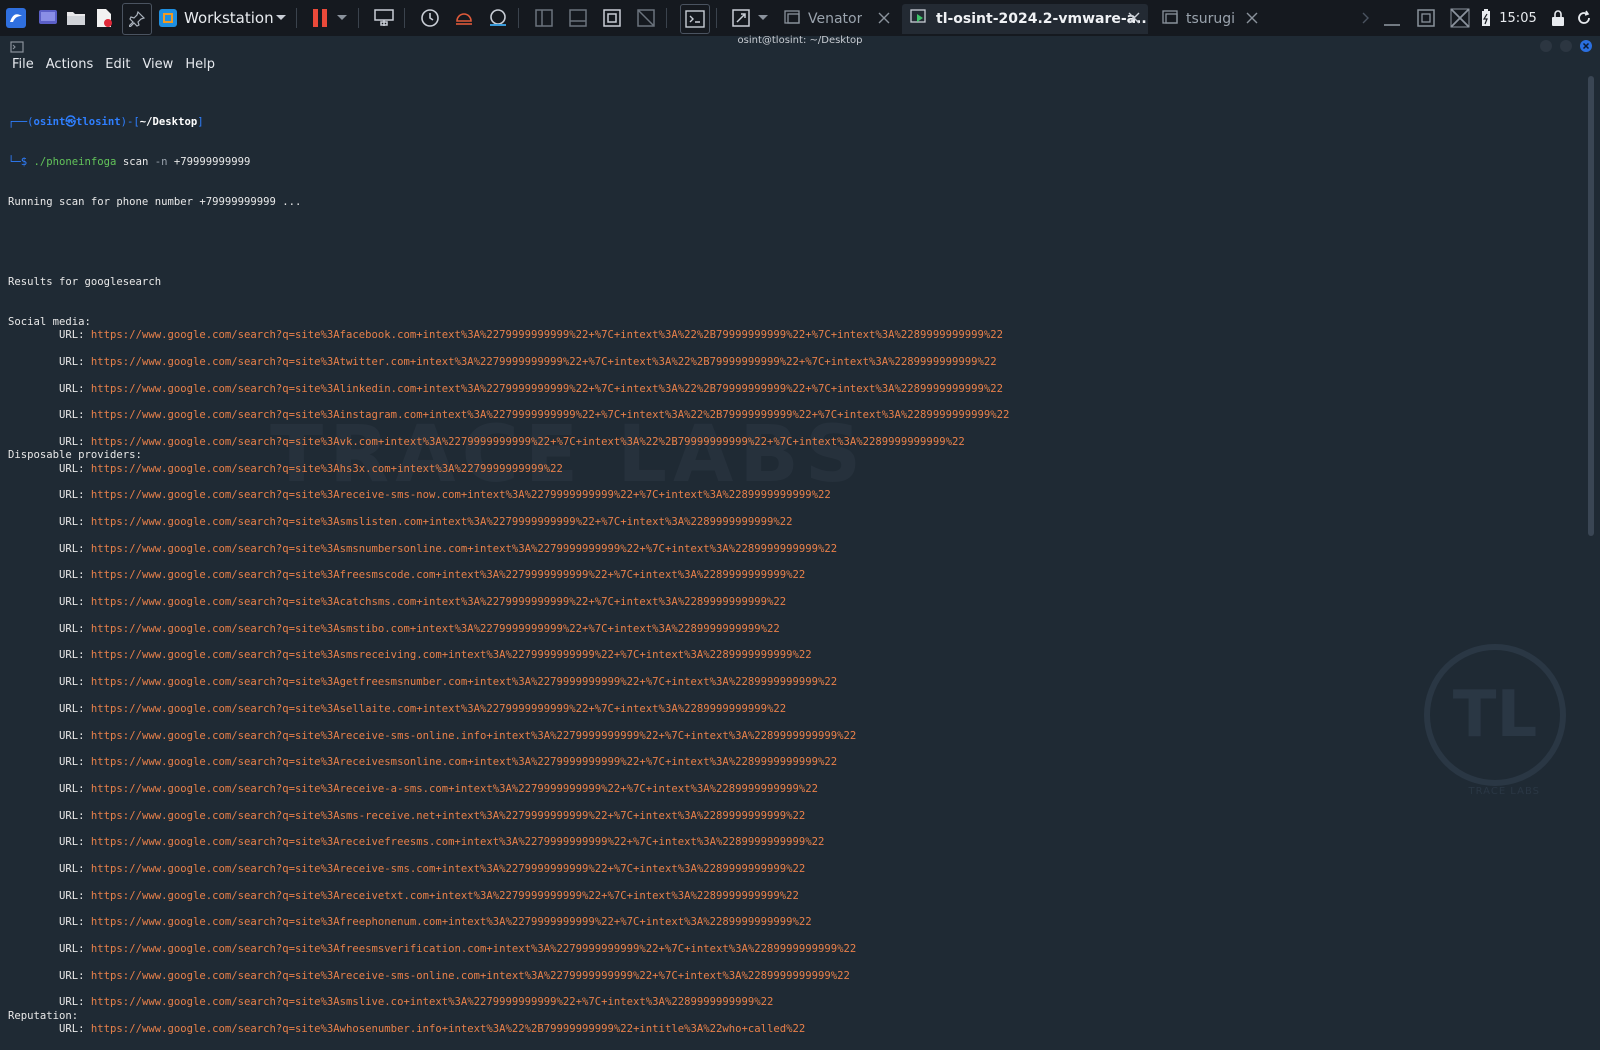 Image resolution: width=1600 pixels, height=1050 pixels. Describe the element at coordinates (837, 19) in the screenshot. I see `tab-venator: Venator` at that location.